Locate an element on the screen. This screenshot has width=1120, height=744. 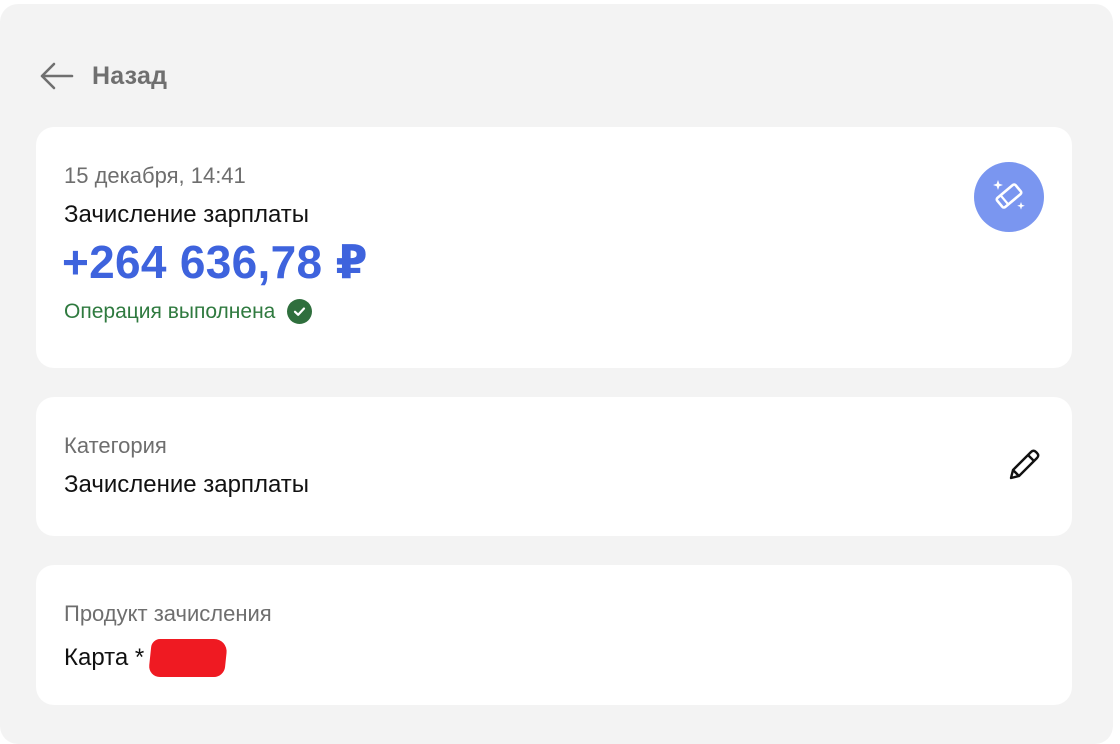
back-label: Назад is located at coordinates (130, 75).